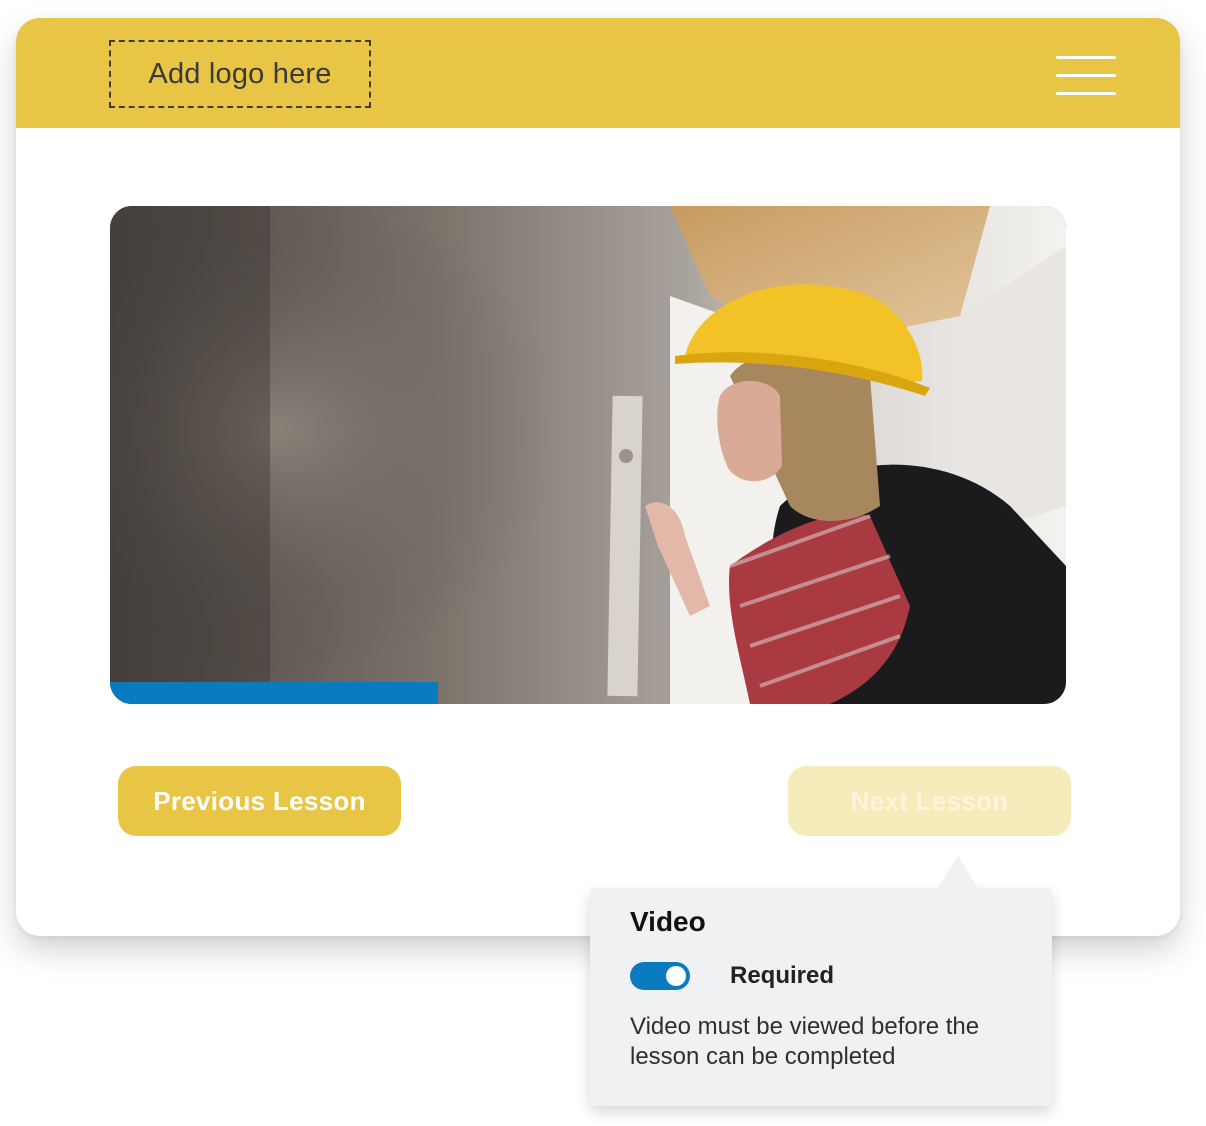 Image resolution: width=1206 pixels, height=1126 pixels. Describe the element at coordinates (588, 693) in the screenshot. I see `video-progress-track` at that location.